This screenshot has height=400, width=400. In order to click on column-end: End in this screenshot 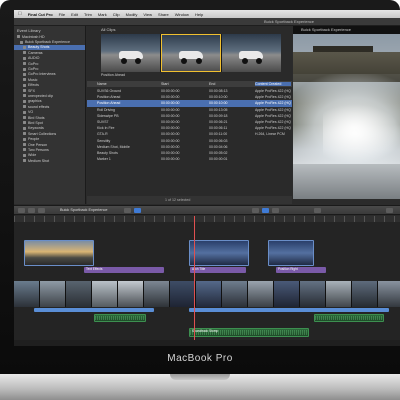, I will do `click(232, 84)`.